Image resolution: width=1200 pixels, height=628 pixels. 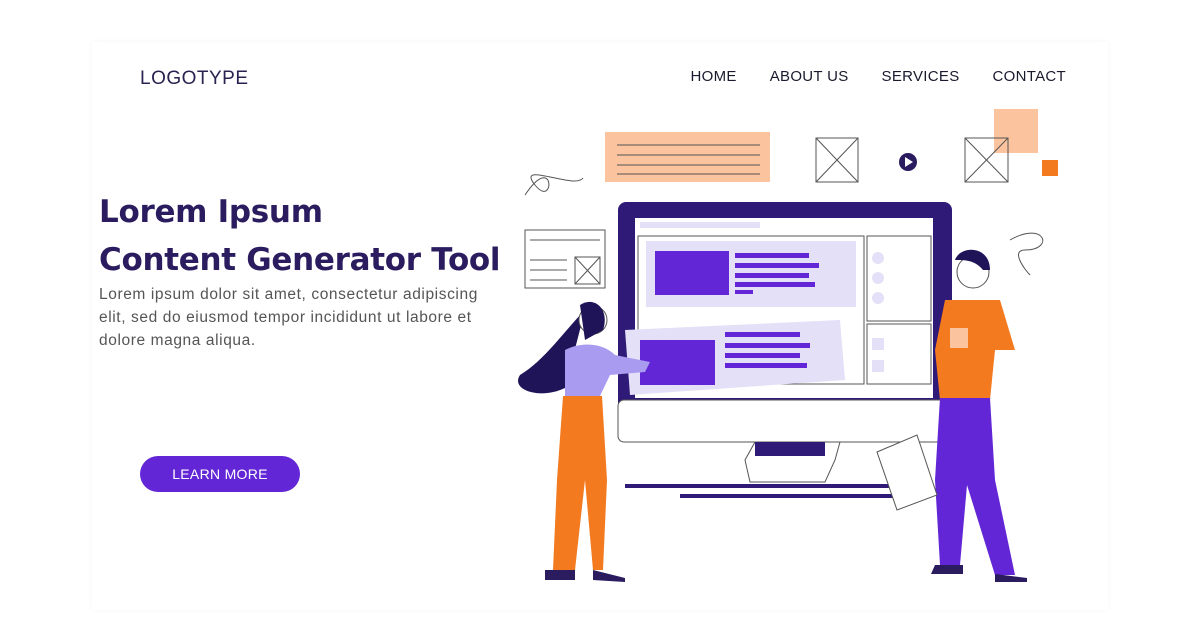 What do you see at coordinates (300, 260) in the screenshot?
I see `hero-title-line2: Content Generator Tool` at bounding box center [300, 260].